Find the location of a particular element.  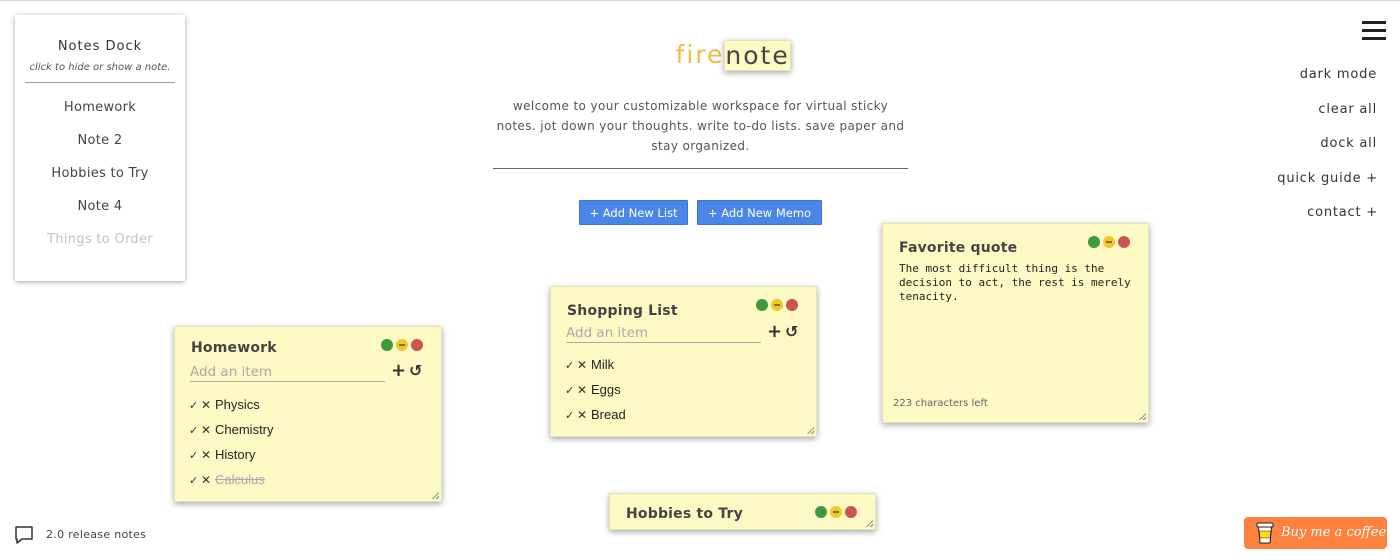

app-logo: fire note is located at coordinates (700, 55).